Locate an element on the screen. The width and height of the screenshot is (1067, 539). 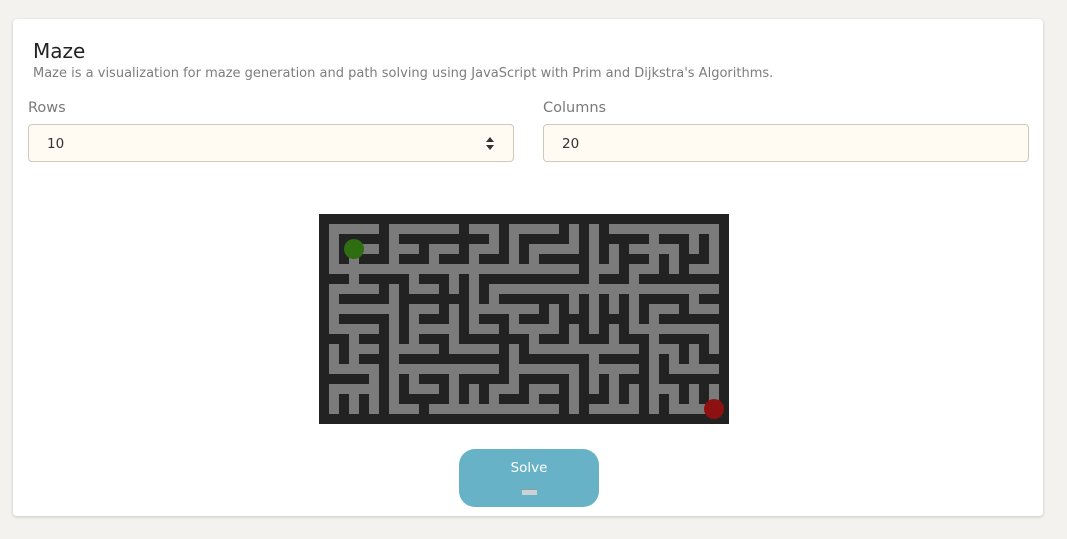
stepper-up-icon is located at coordinates (490, 139).